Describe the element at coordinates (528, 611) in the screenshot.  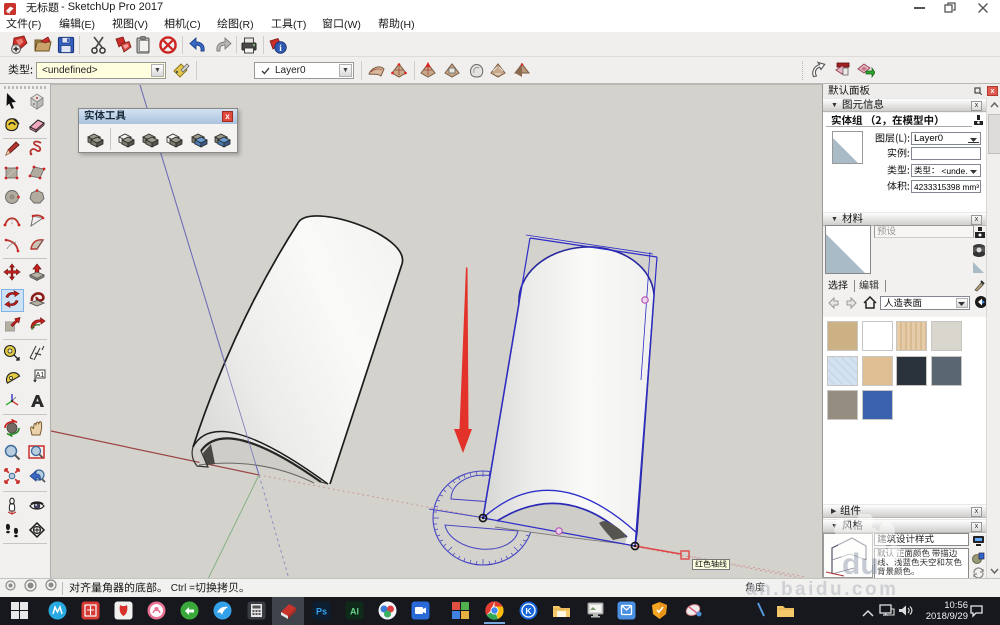
I see `svg-text: K` at that location.